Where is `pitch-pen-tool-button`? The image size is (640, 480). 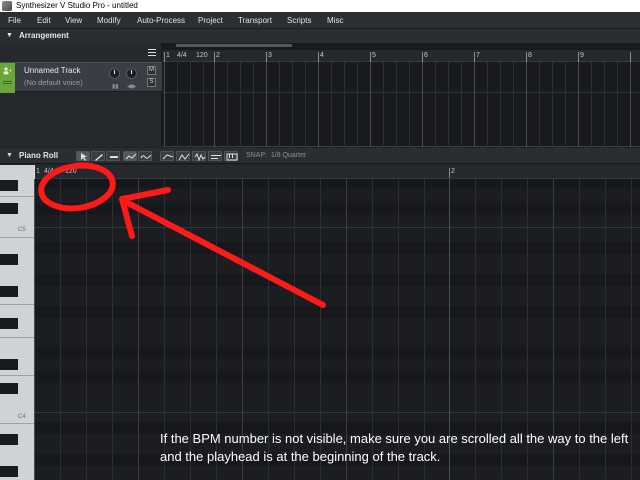 pitch-pen-tool-button is located at coordinates (145, 156).